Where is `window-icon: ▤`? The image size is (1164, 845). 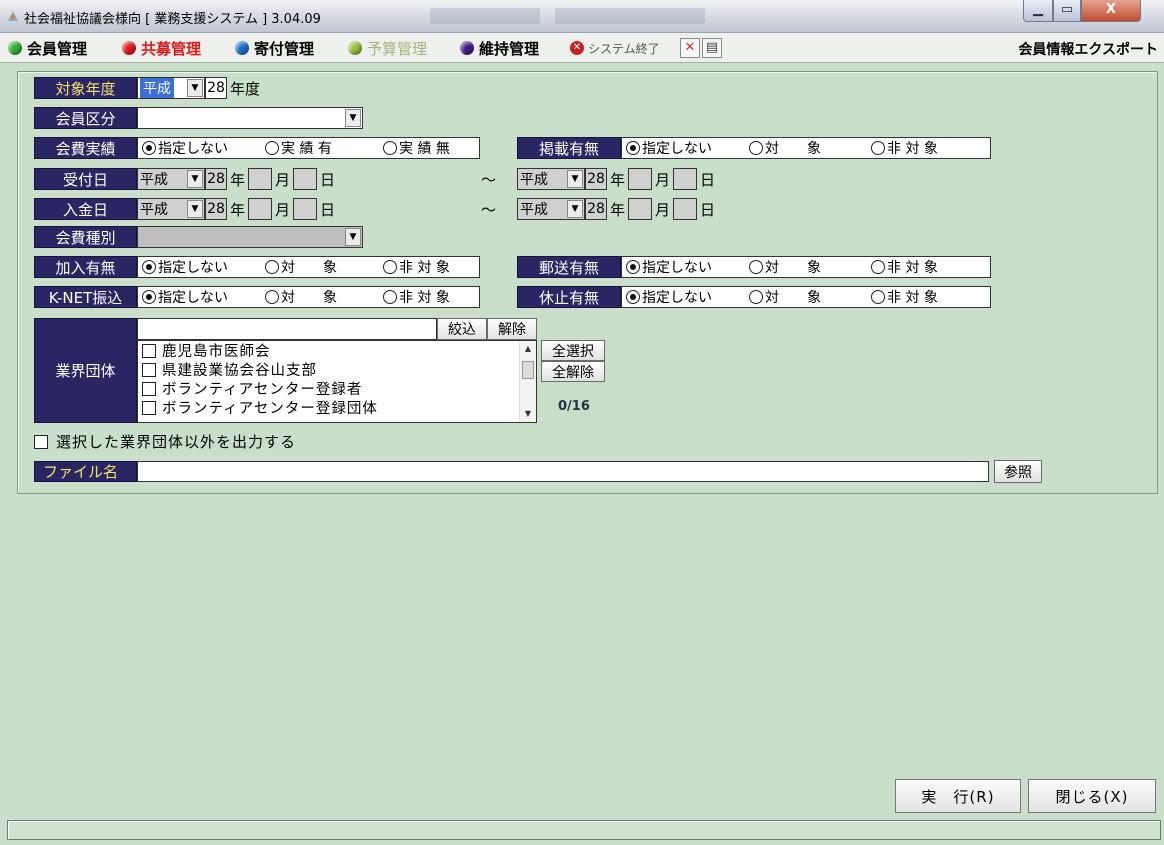
window-icon: ▤ is located at coordinates (712, 48).